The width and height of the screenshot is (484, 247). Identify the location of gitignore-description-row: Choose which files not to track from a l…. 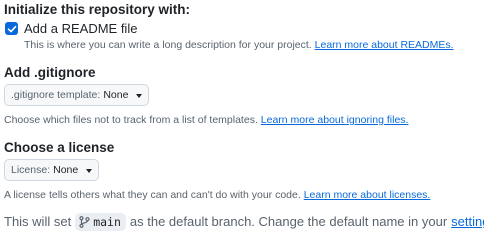
(206, 120).